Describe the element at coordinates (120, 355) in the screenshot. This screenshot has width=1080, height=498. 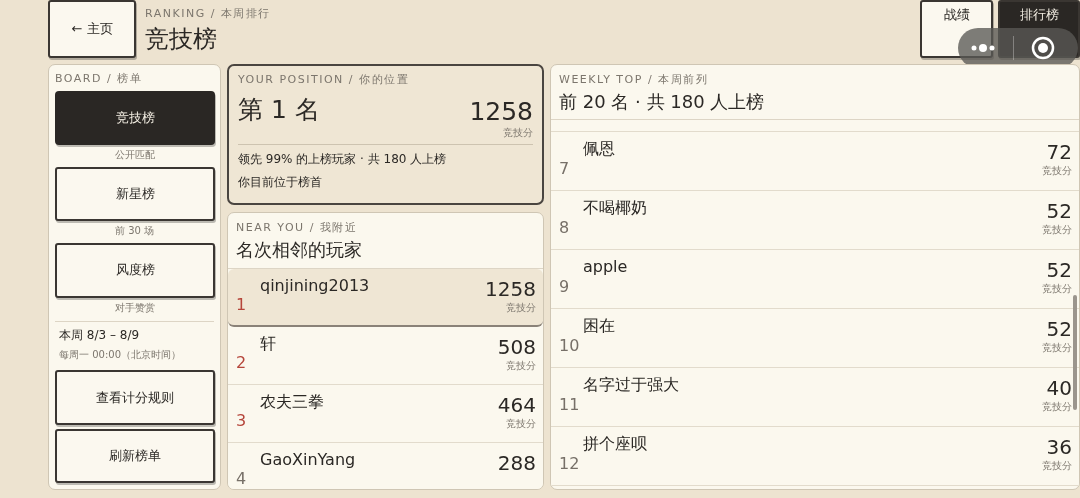
I see `reset-time: 每周一 00:00（北京时间）` at that location.